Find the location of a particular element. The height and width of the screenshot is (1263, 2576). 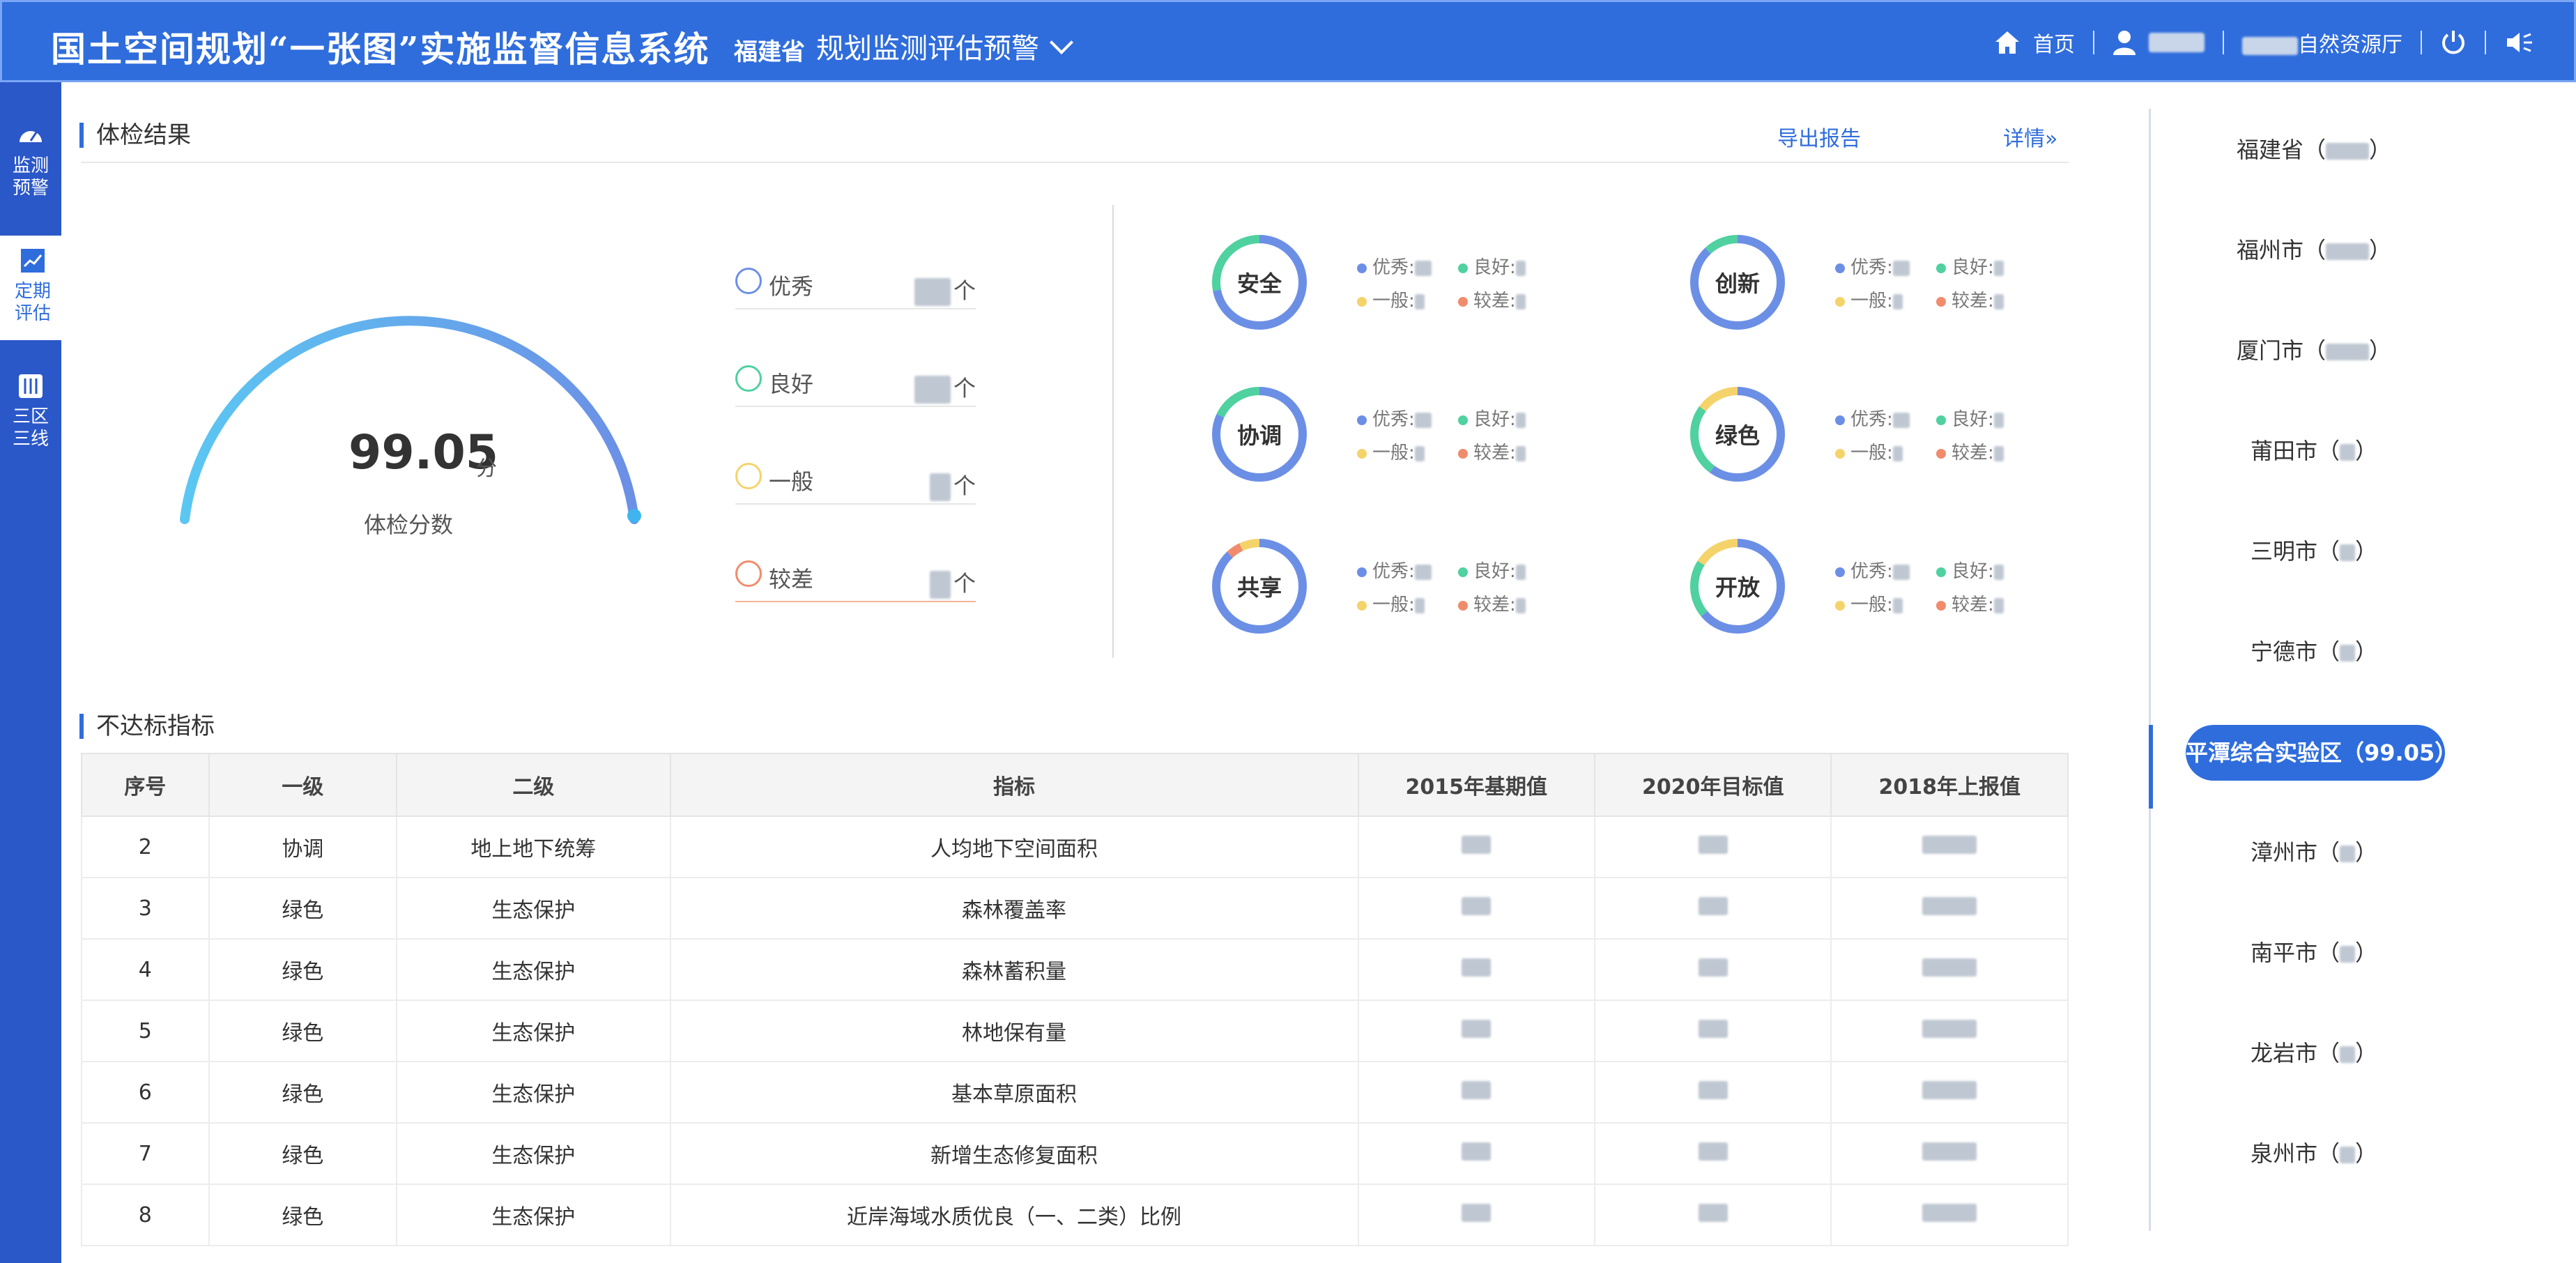

nav-label: 三区 is located at coordinates (30, 416).